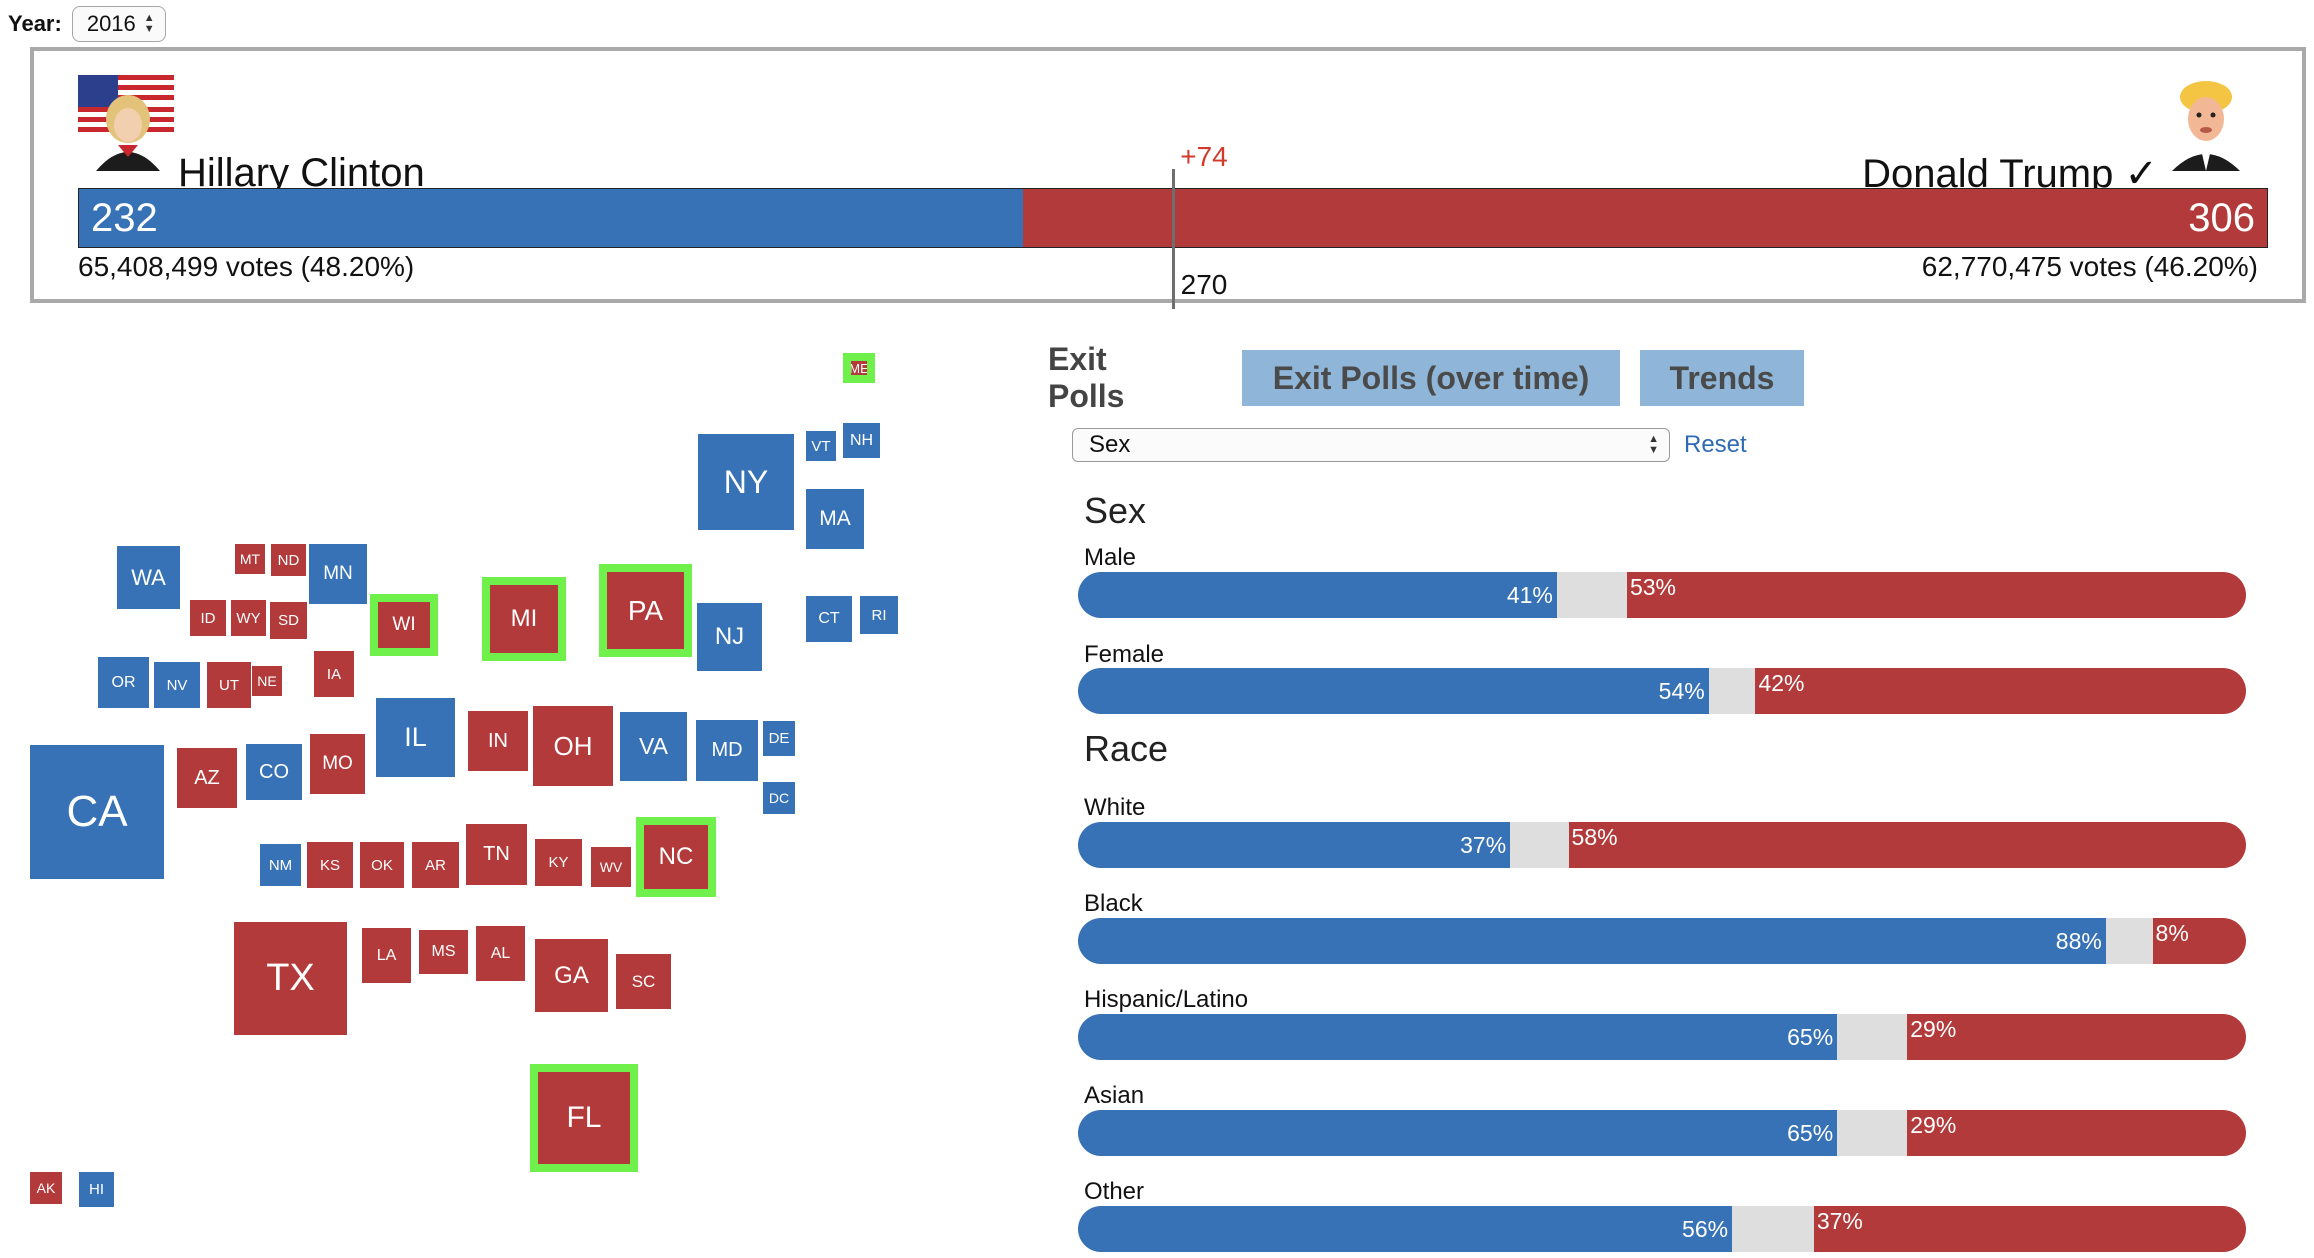 The width and height of the screenshot is (2314, 1258). Describe the element at coordinates (1662, 845) in the screenshot. I see `poll-bar: 37% 58%` at that location.